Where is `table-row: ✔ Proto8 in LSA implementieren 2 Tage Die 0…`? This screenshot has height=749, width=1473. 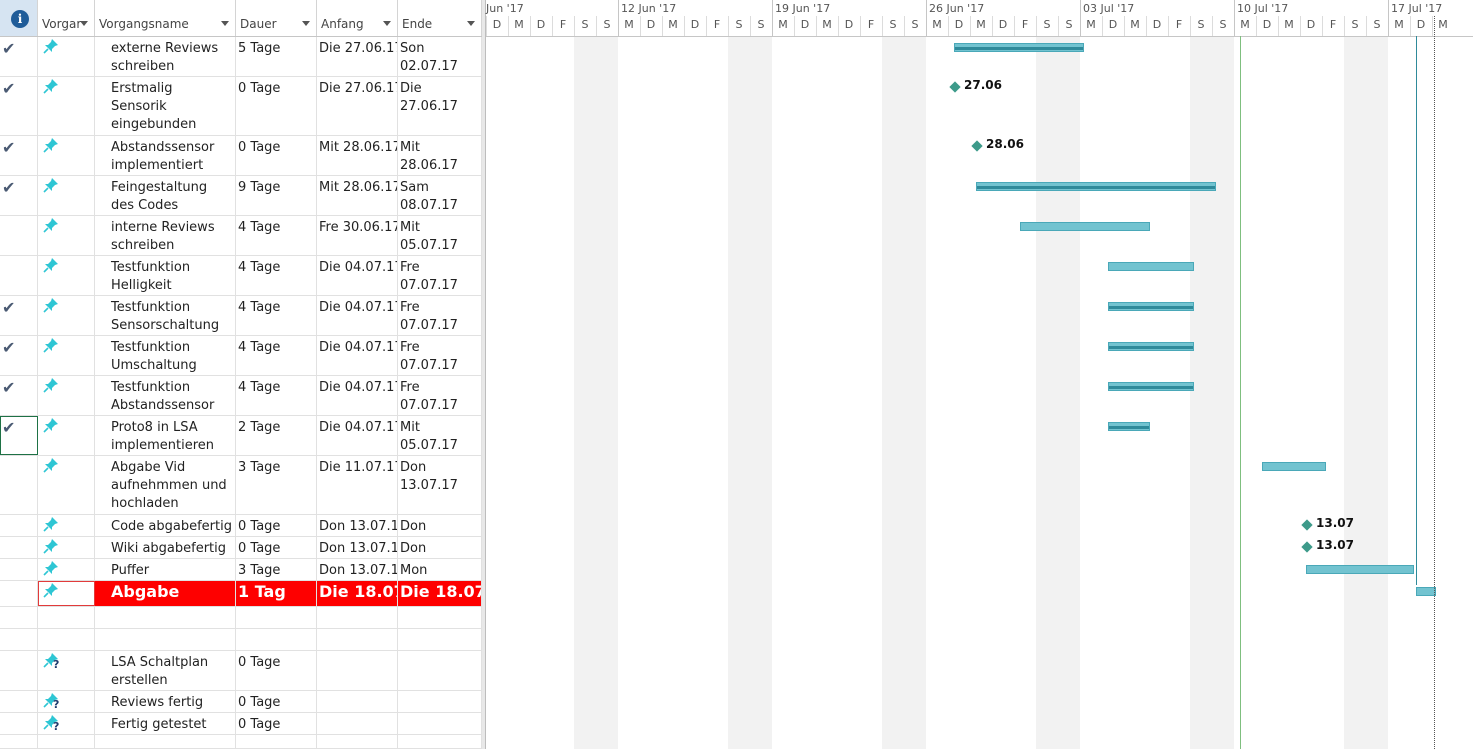 table-row: ✔ Proto8 in LSA implementieren 2 Tage Die 0… is located at coordinates (241, 436).